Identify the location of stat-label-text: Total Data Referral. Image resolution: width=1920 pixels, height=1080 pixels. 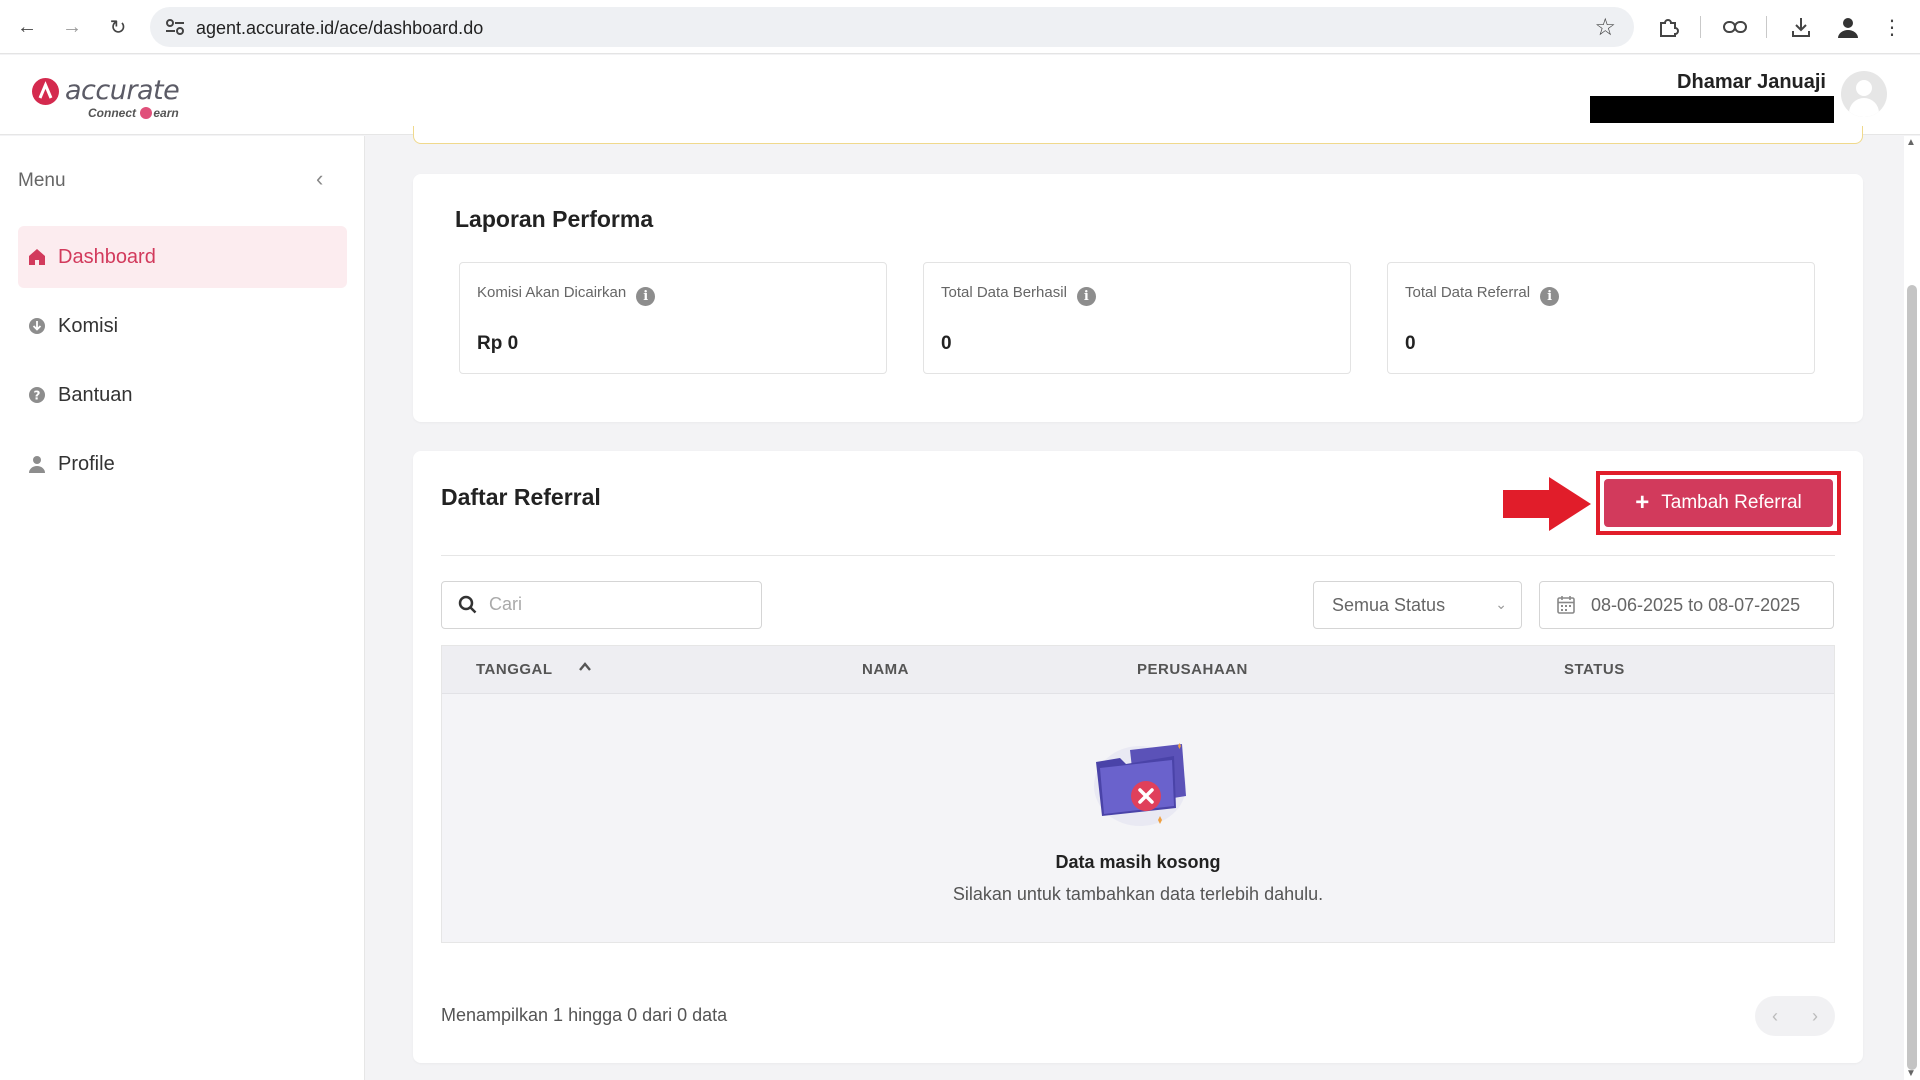
(1468, 292).